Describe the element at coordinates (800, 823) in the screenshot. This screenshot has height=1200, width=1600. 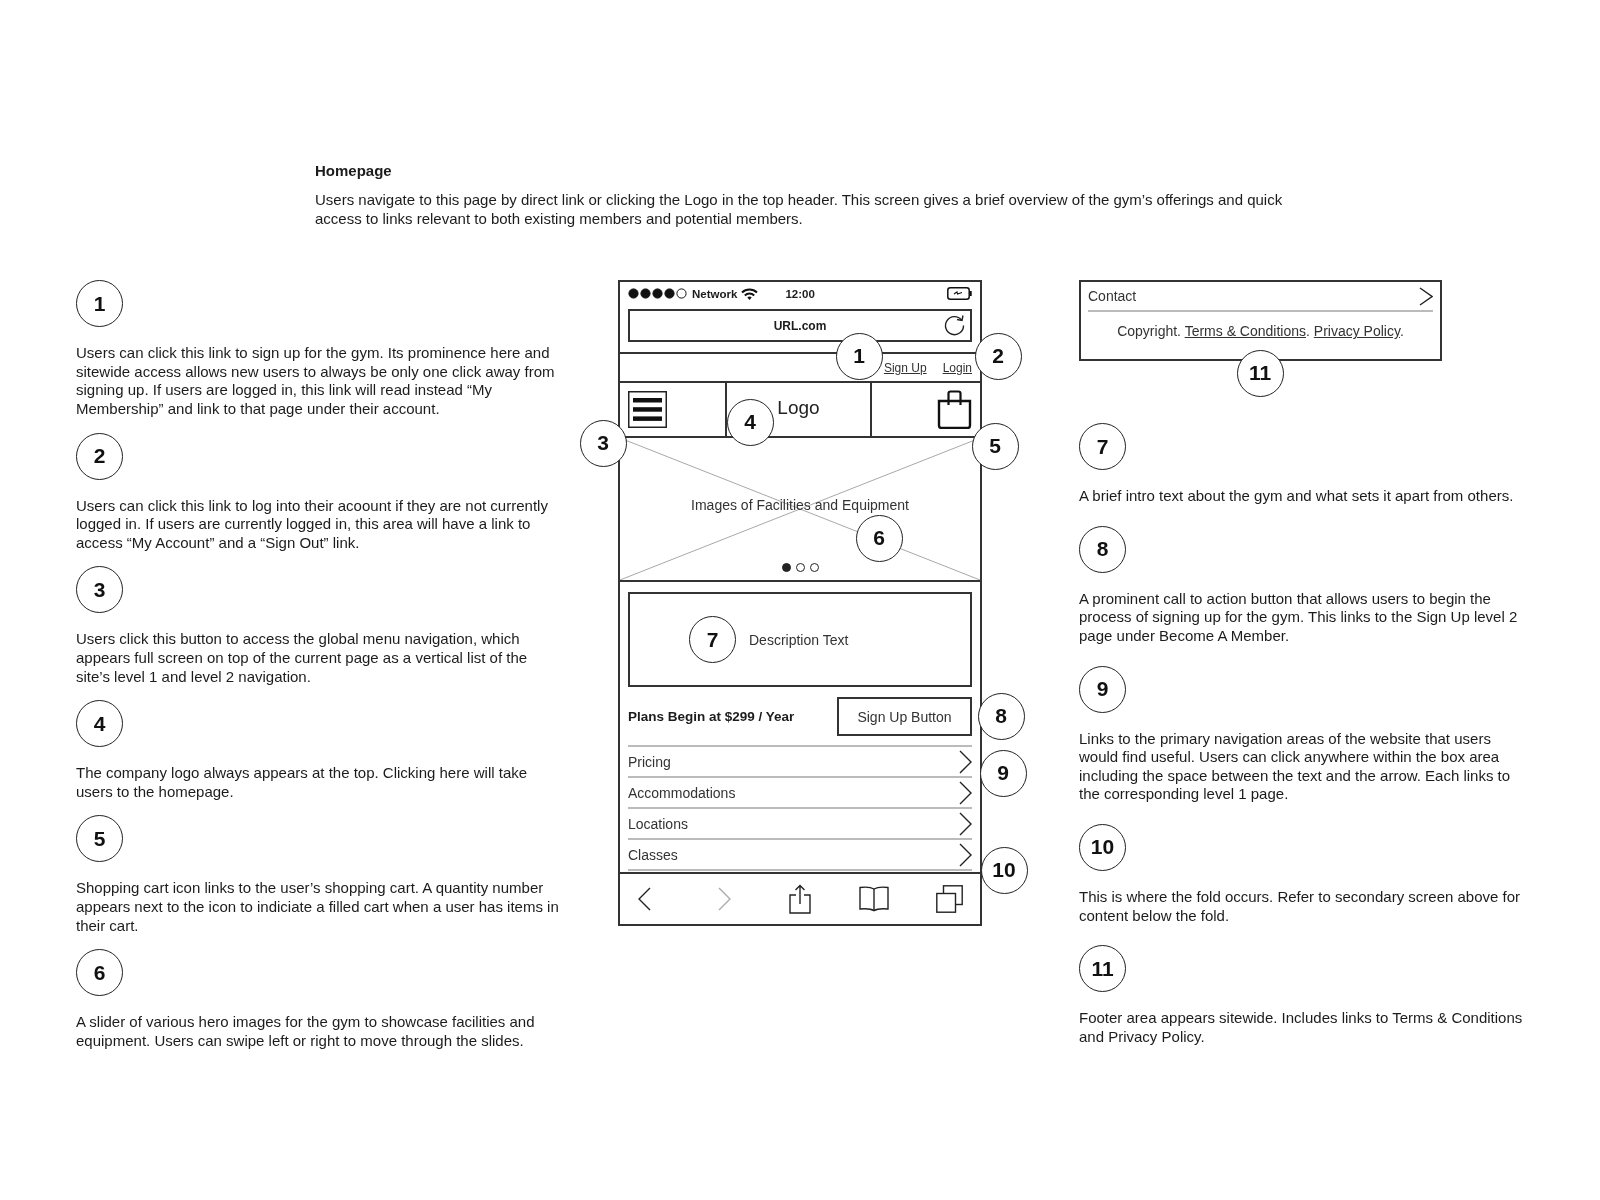
I see `nav-link: Locations` at that location.